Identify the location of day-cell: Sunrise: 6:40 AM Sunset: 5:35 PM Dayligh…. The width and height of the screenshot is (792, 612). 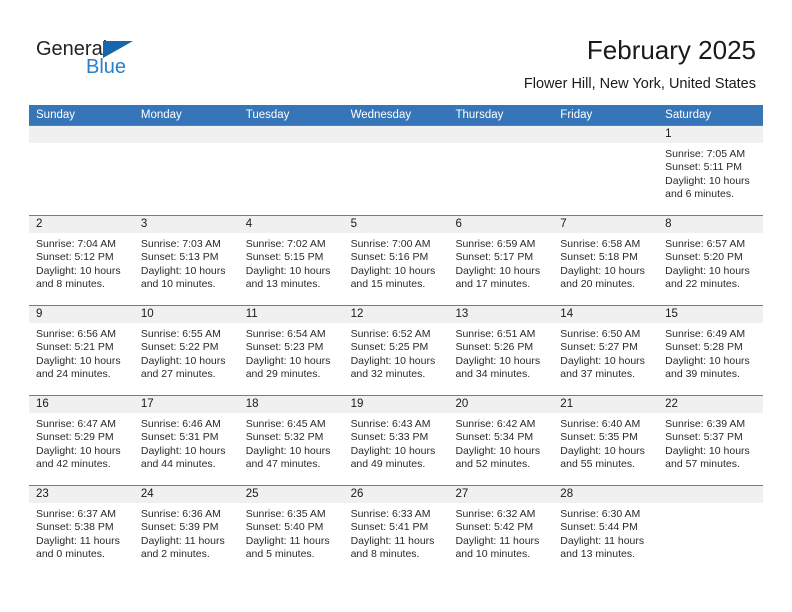
(605, 449).